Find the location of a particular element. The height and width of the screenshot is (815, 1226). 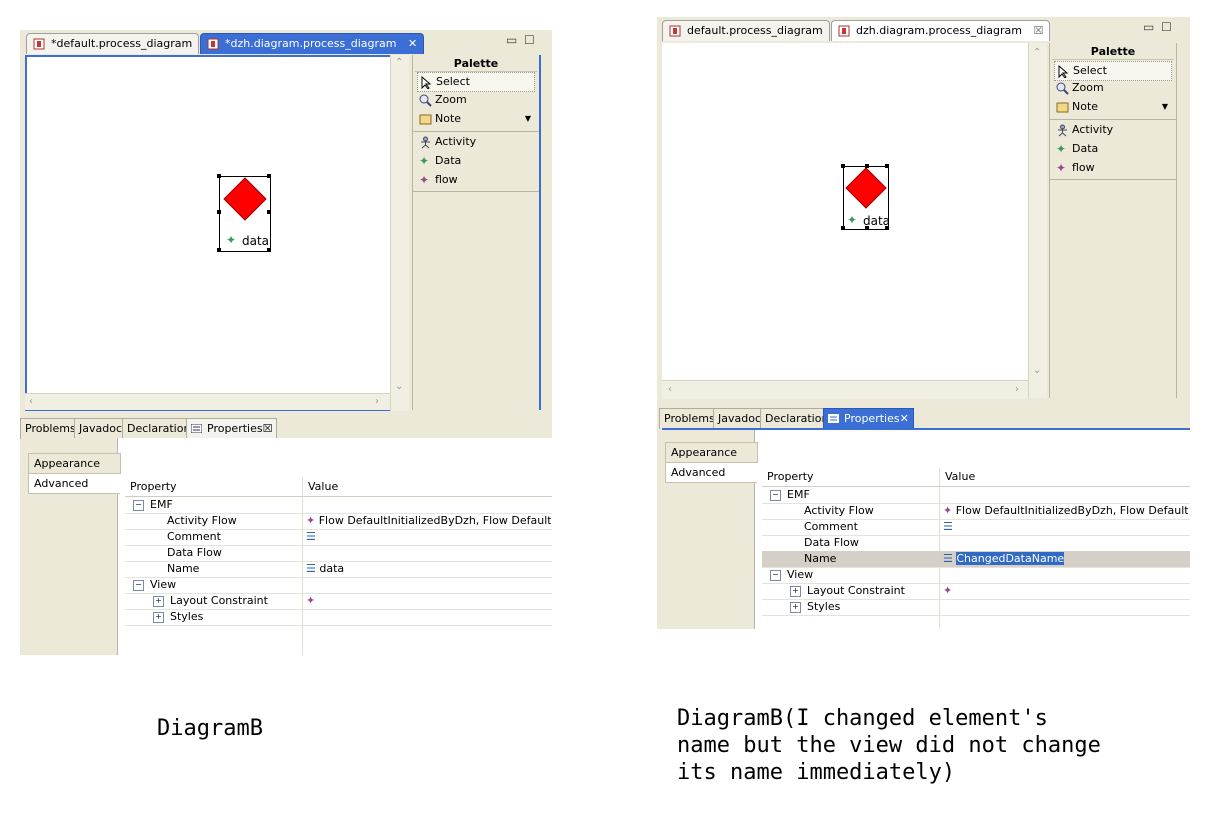

red-diamond-shape is located at coordinates (245, 199).